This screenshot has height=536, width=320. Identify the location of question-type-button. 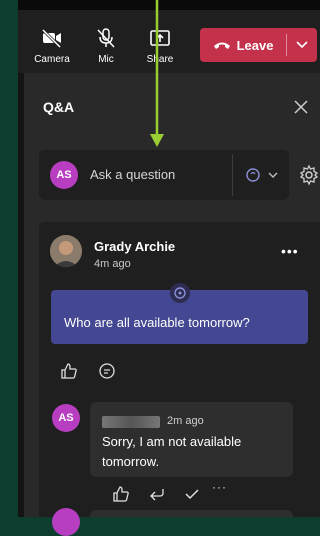
(263, 175).